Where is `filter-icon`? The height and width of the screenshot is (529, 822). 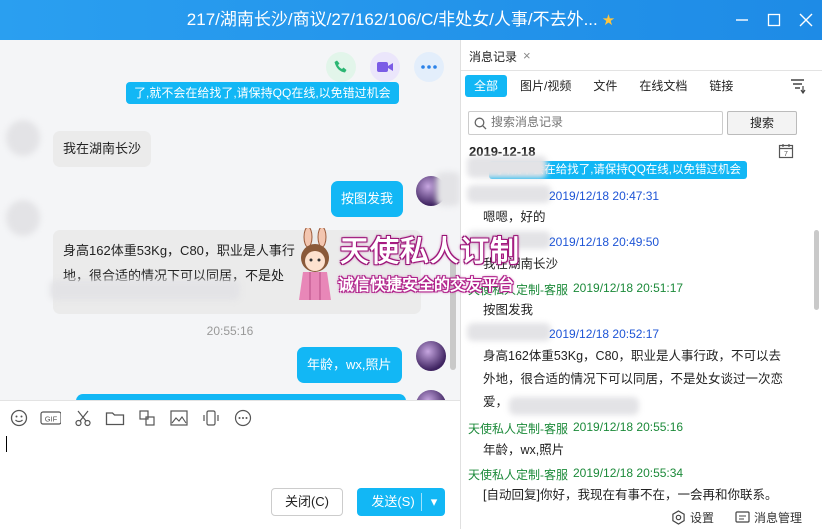 filter-icon is located at coordinates (799, 87).